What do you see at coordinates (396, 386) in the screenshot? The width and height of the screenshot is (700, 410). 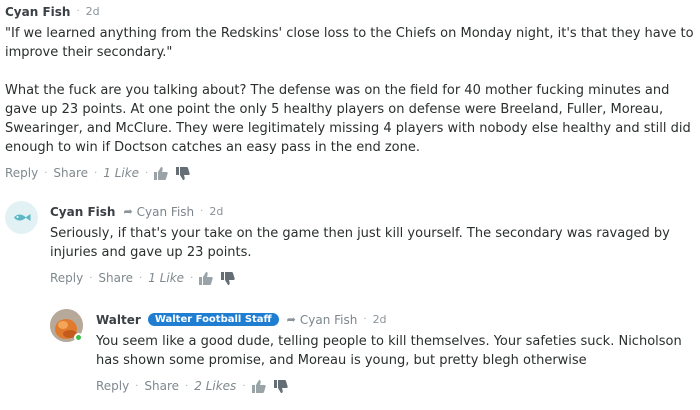 I see `comment-footer: Reply · Share · 2 Likes ·` at bounding box center [396, 386].